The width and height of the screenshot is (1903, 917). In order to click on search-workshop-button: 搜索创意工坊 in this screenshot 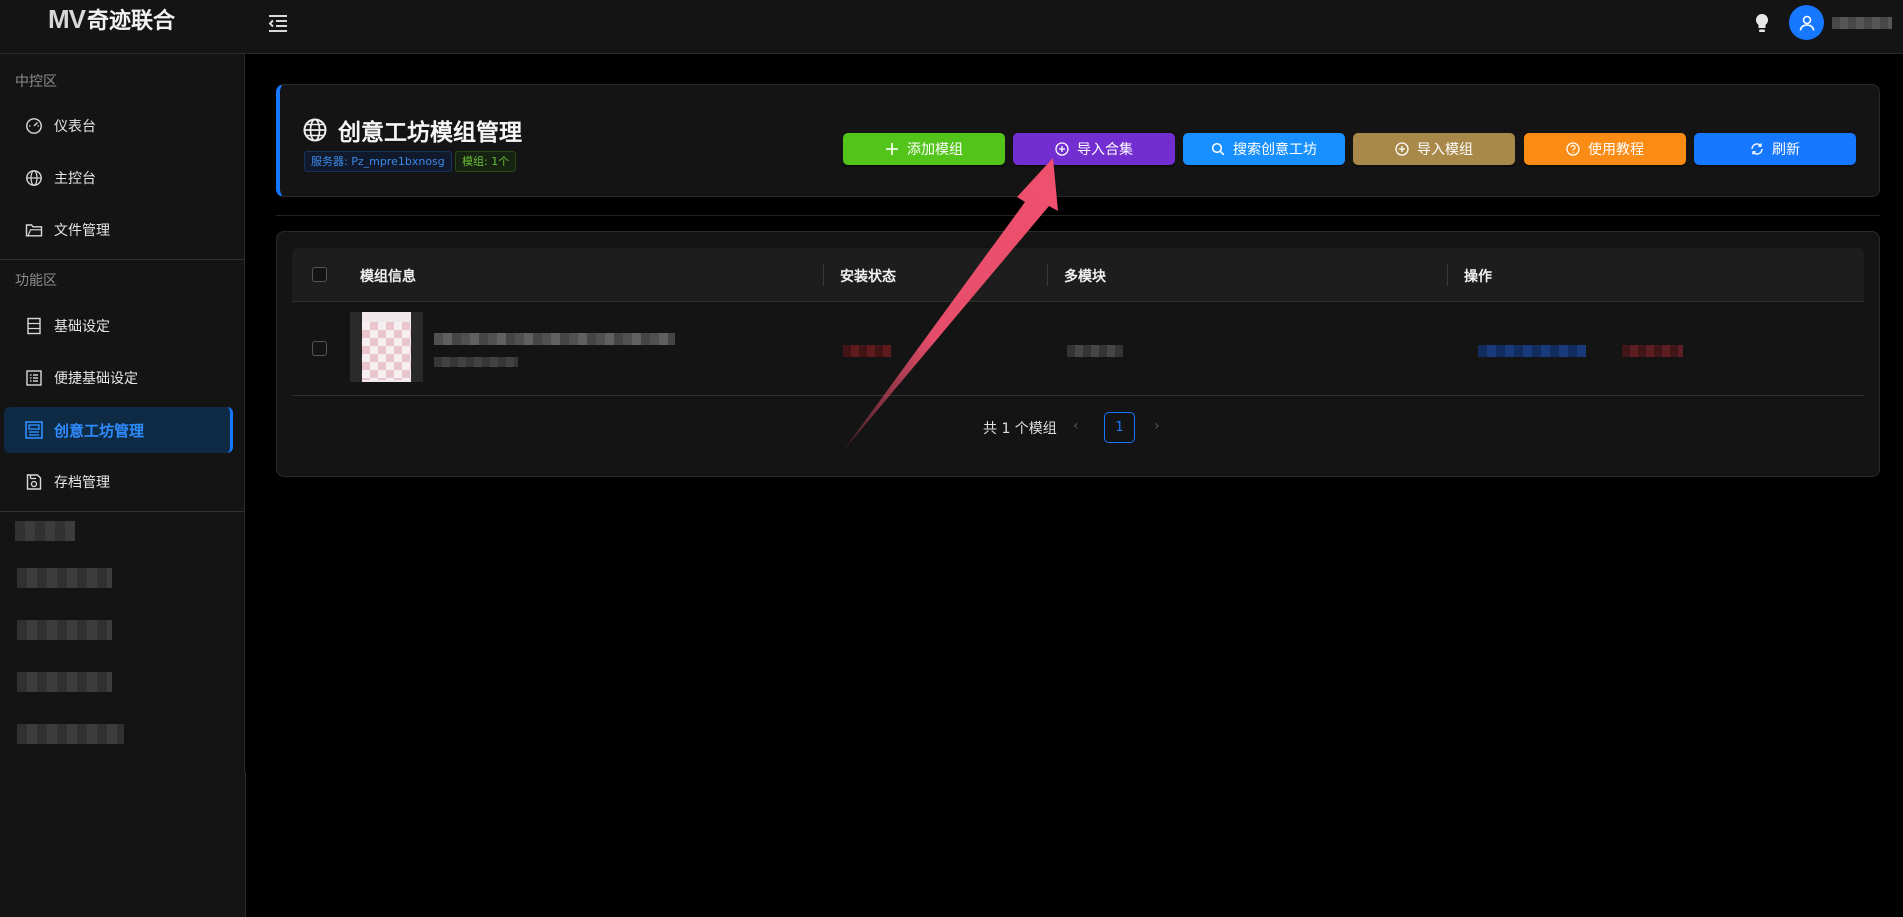, I will do `click(1264, 149)`.